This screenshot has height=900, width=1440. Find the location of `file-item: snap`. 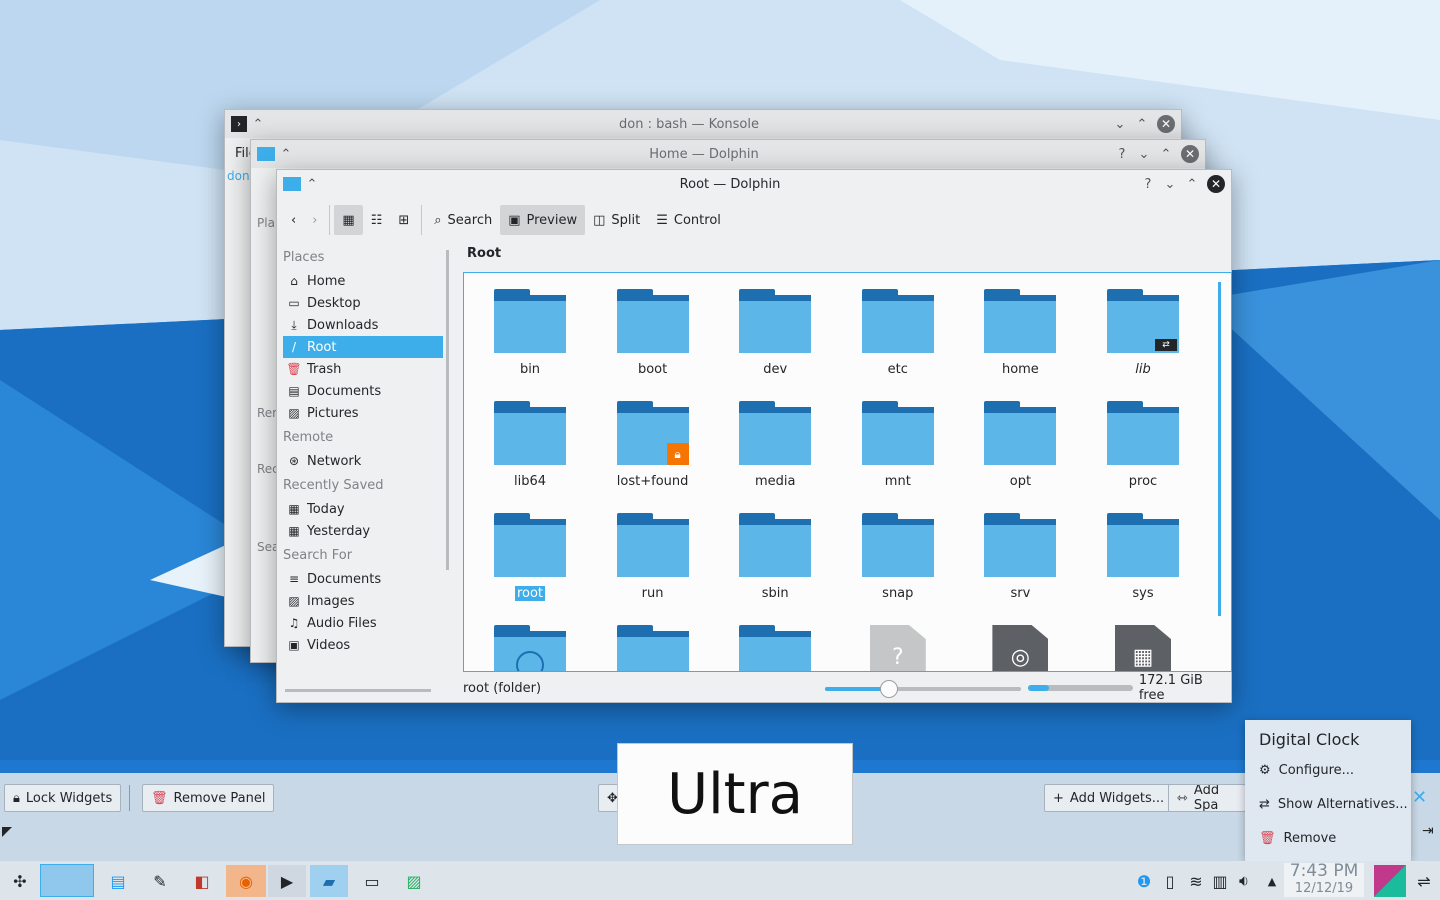

file-item: snap is located at coordinates (898, 557).